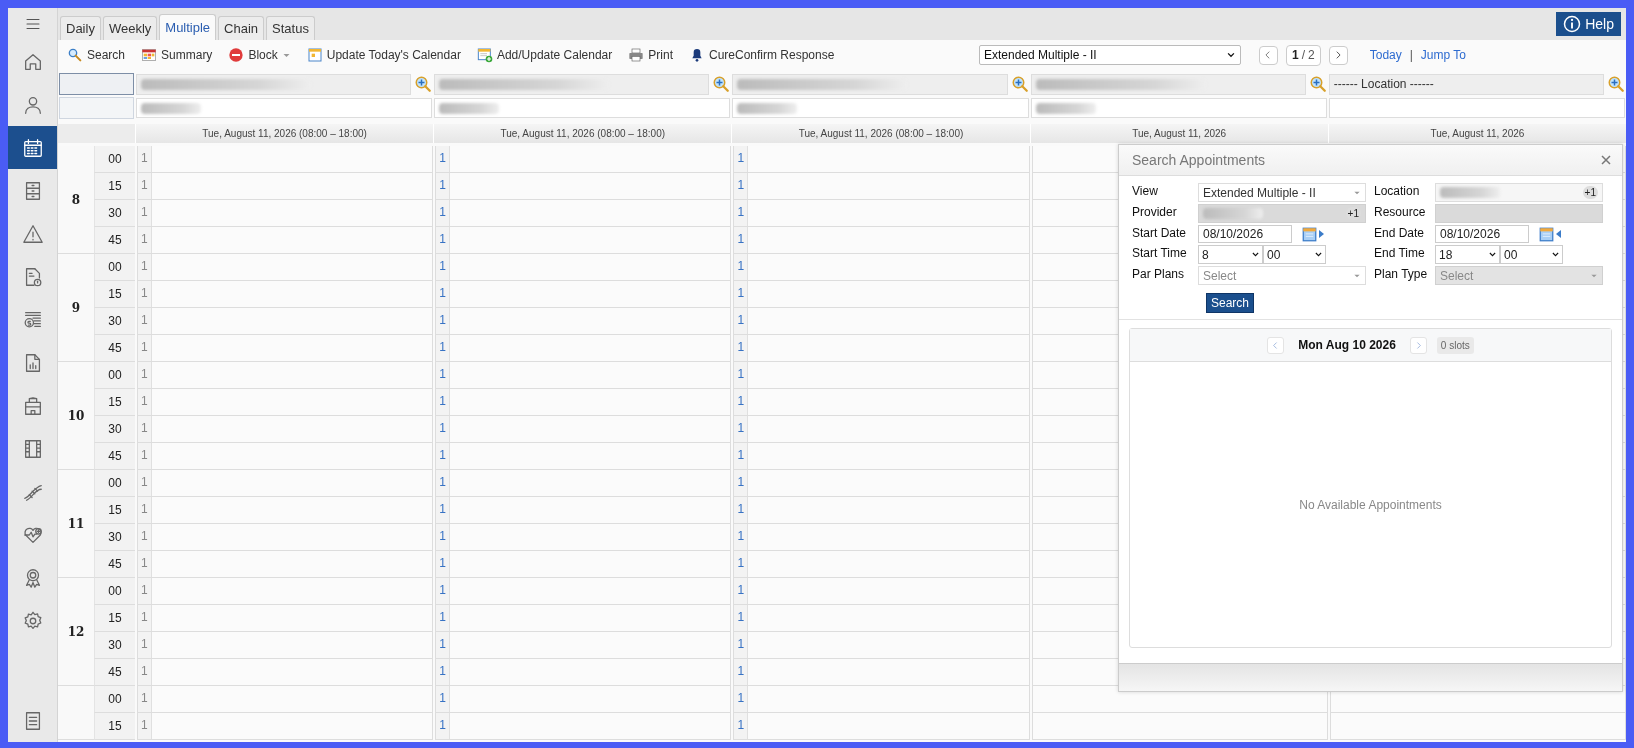  I want to click on tab: Daily, so click(80, 28).